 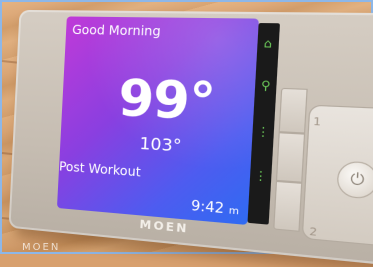 What do you see at coordinates (287, 206) in the screenshot?
I see `preset-button-down` at bounding box center [287, 206].